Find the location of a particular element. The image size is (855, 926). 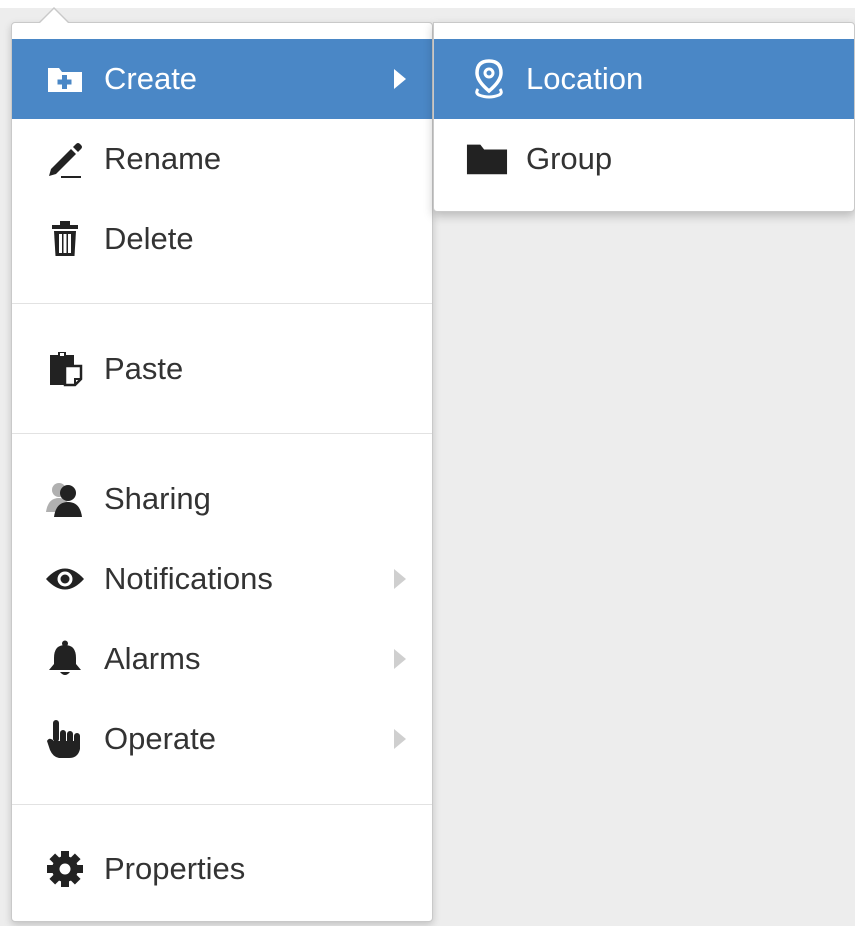

pencil-icon is located at coordinates (65, 159).